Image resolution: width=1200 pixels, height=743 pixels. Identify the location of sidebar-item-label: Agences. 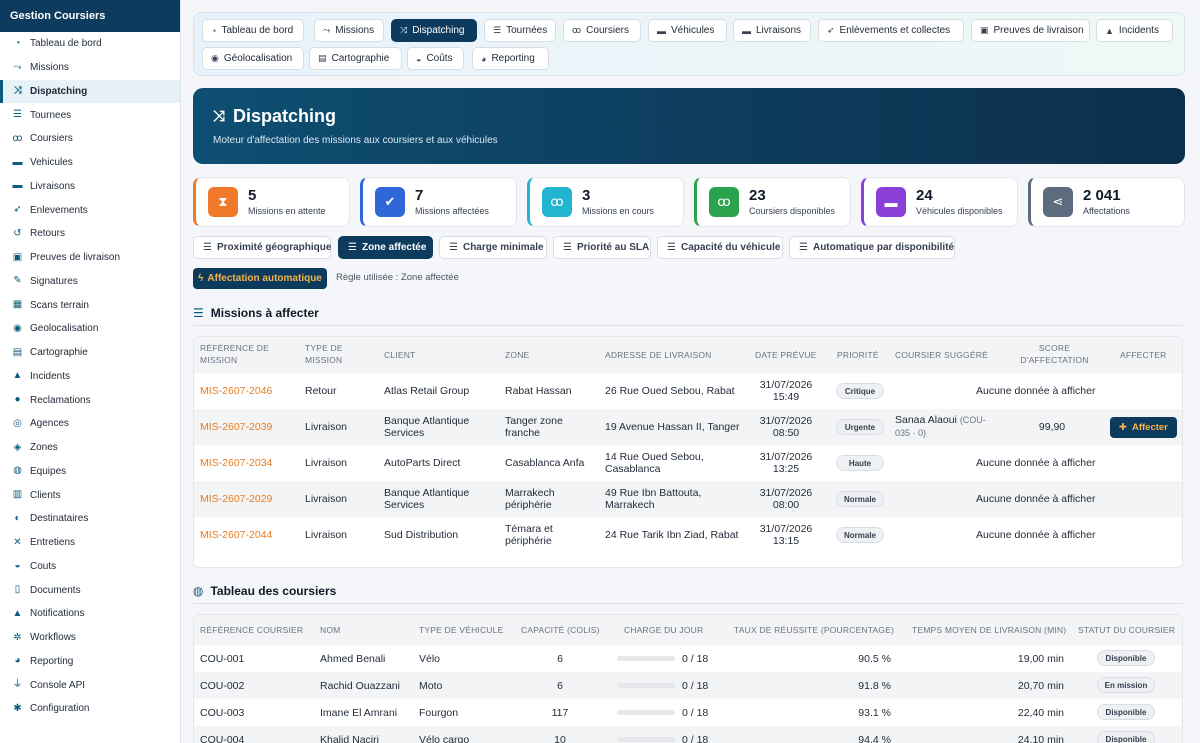
(49, 424).